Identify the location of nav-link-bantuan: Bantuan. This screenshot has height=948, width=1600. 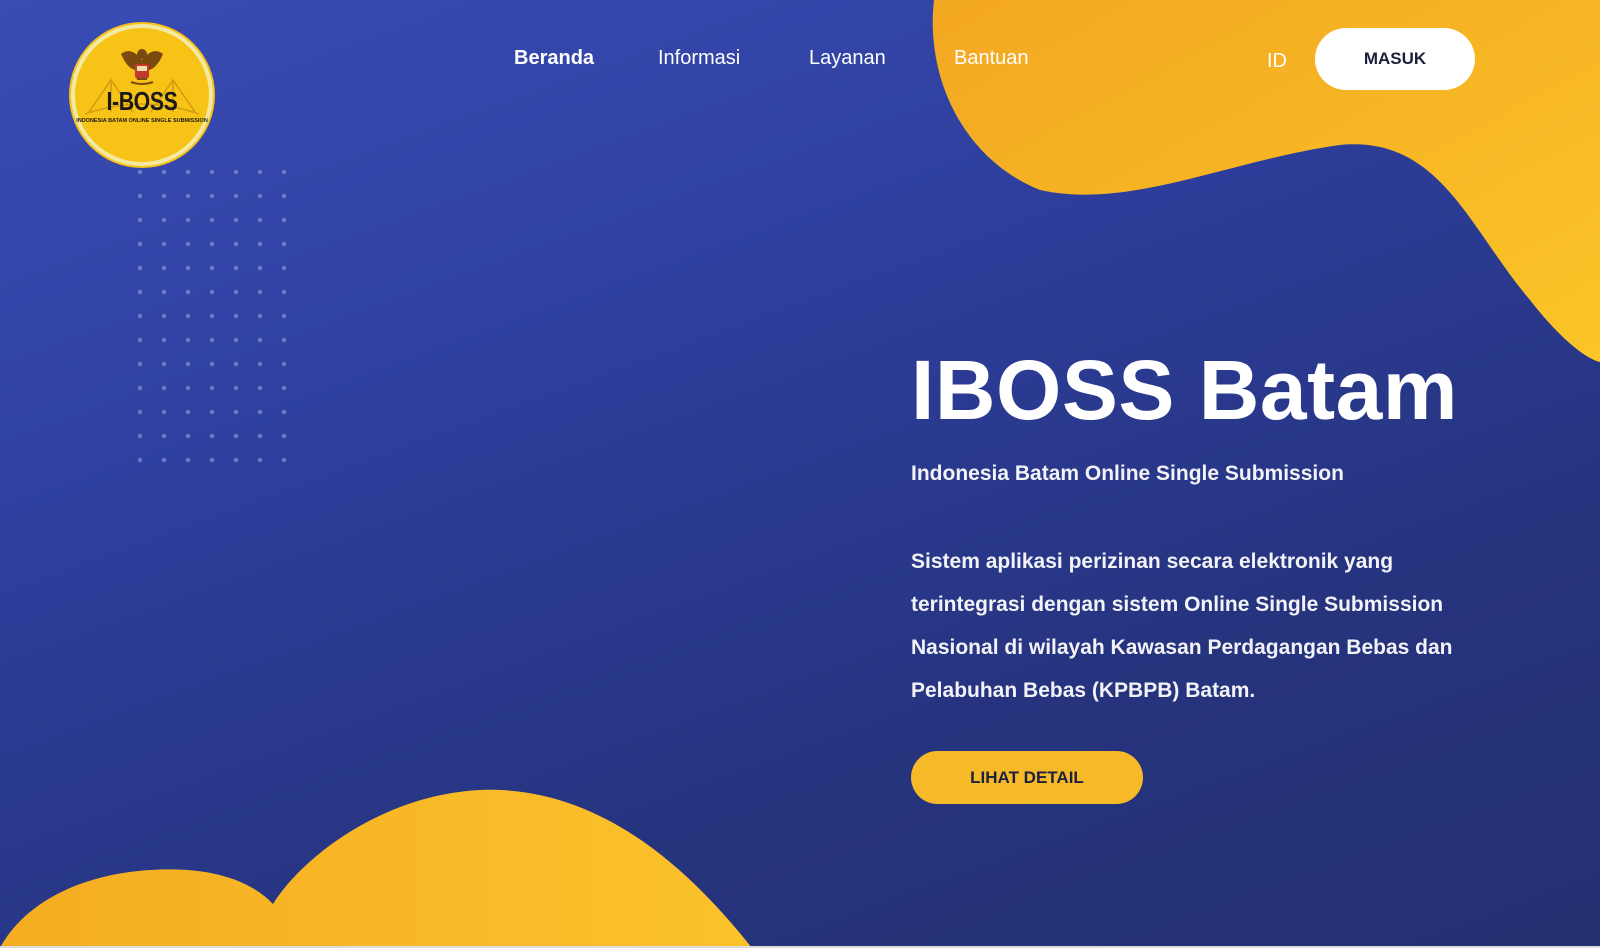
(991, 58).